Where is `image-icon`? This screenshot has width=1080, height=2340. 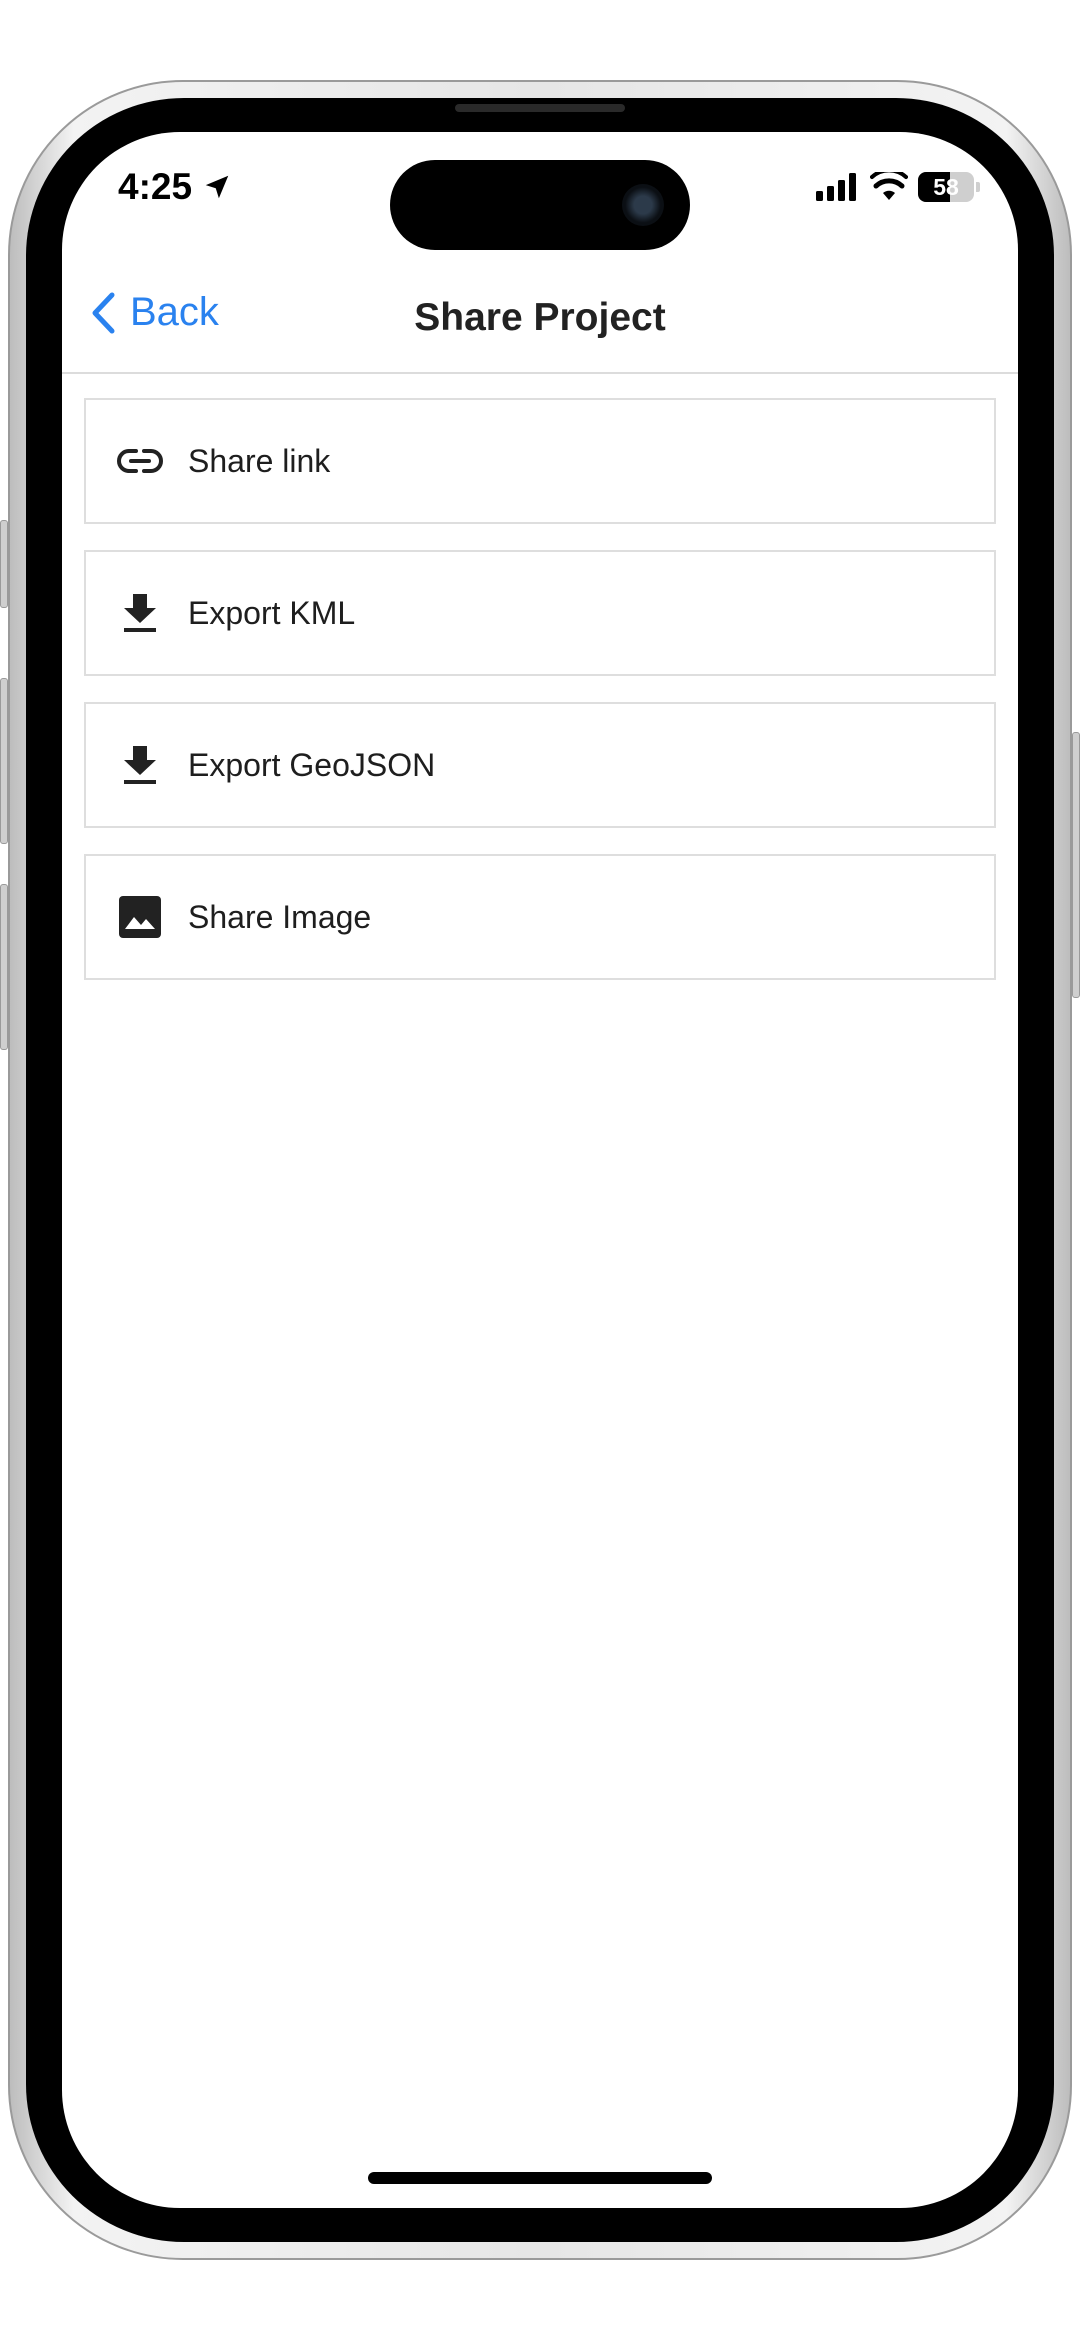
image-icon is located at coordinates (140, 917).